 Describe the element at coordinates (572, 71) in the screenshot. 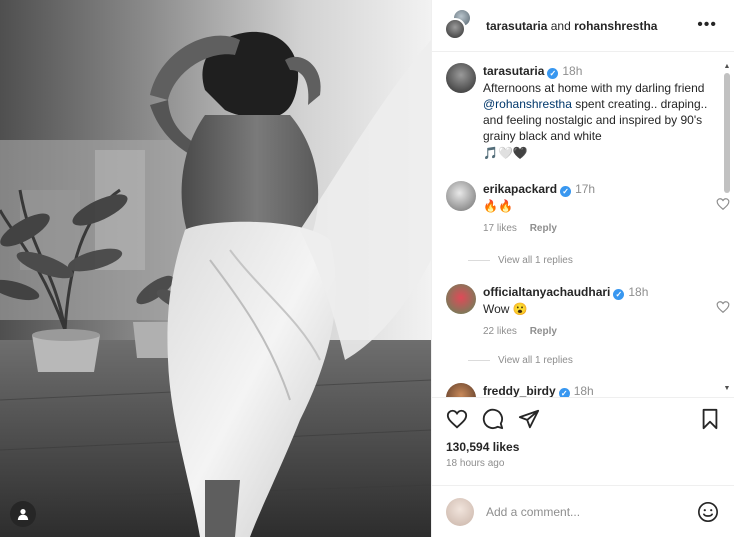

I see `caption-time: 18h` at that location.